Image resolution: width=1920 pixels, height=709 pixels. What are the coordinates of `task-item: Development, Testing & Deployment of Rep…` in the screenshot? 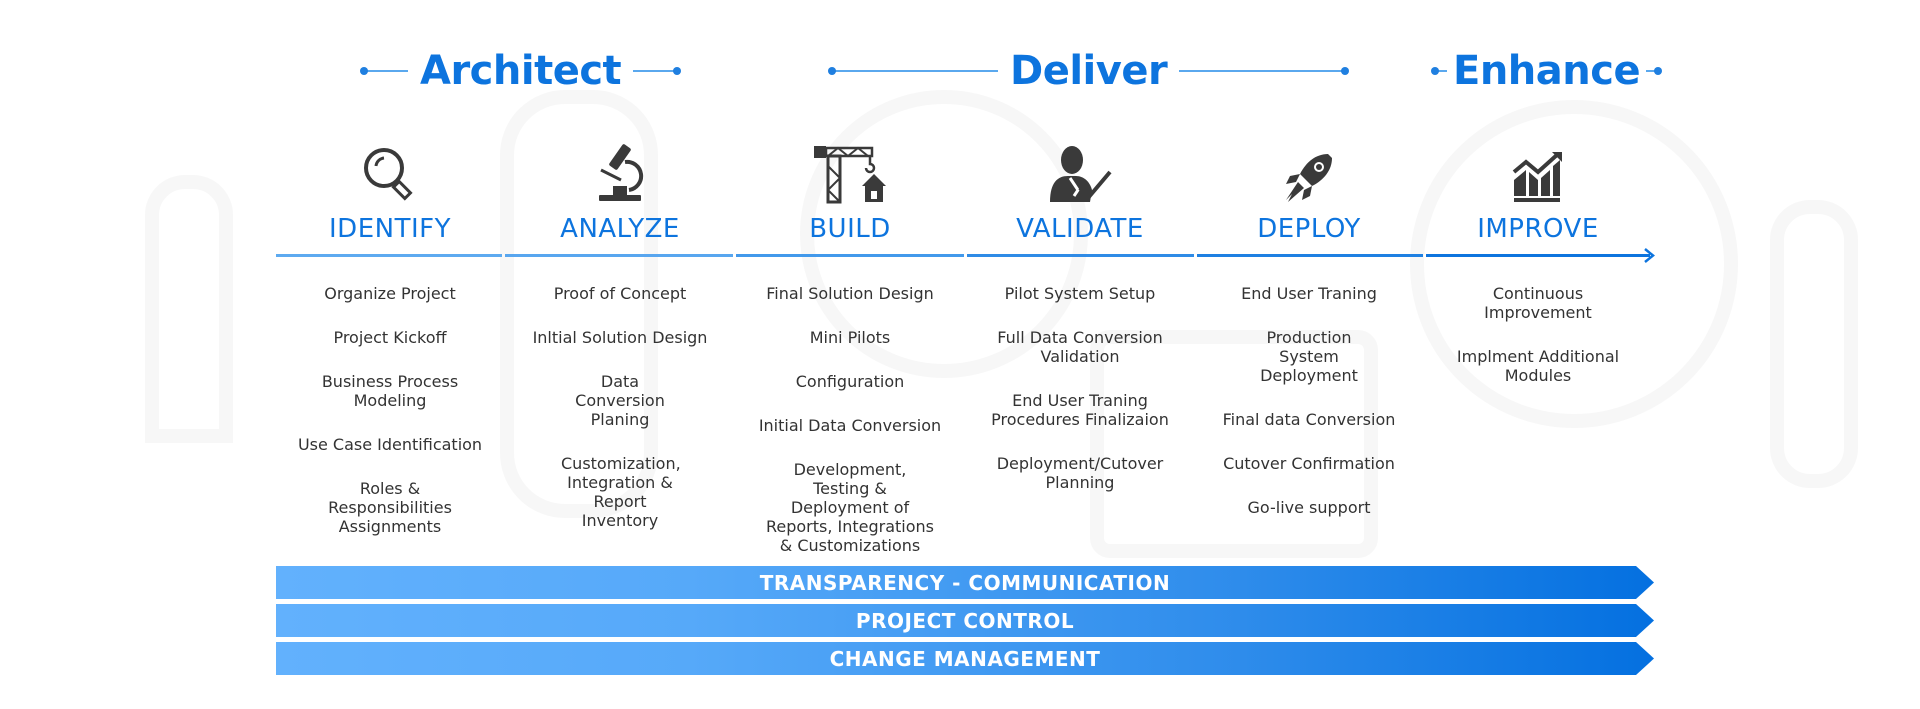 It's located at (850, 507).